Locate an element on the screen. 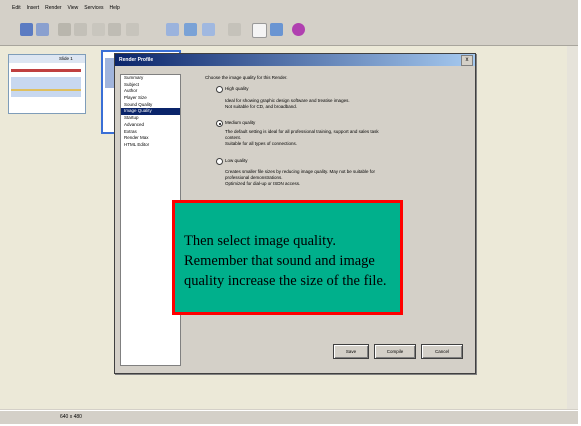 The width and height of the screenshot is (581, 426). image-icon is located at coordinates (172, 29).